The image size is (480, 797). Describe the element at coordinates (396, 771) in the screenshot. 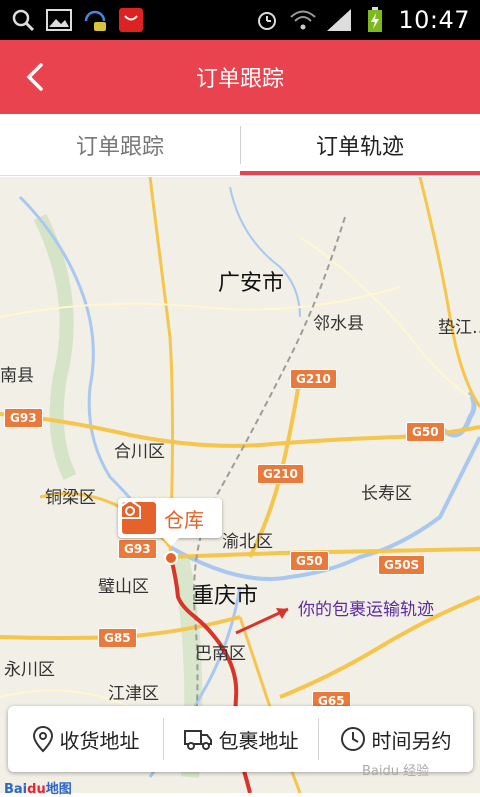

I see `watermark: Baidu 经验` at that location.